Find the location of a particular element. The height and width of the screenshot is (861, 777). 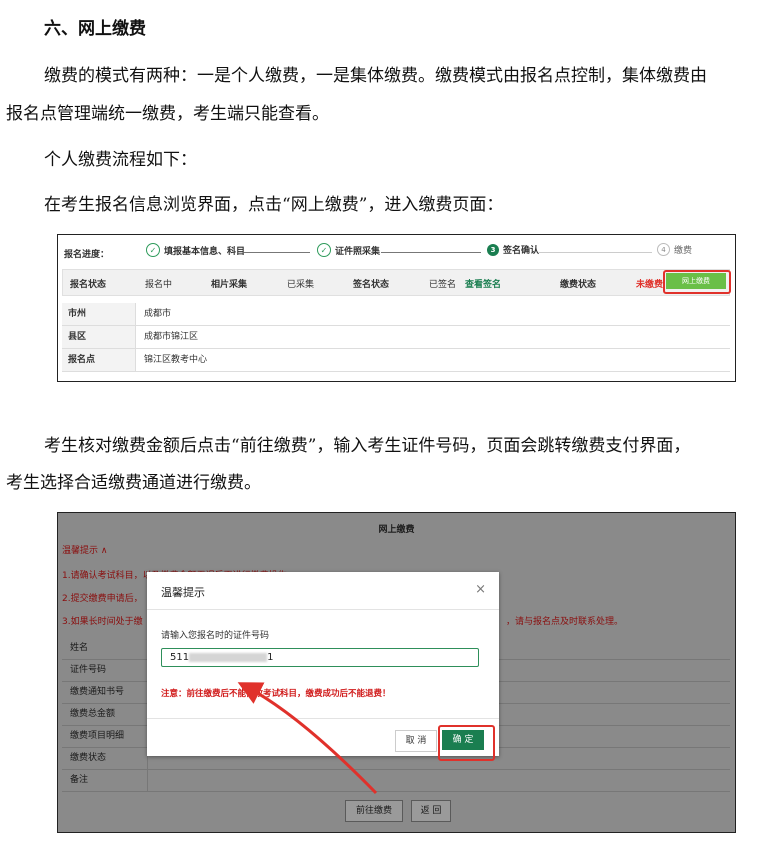

step-number-badge: 3 is located at coordinates (493, 249).